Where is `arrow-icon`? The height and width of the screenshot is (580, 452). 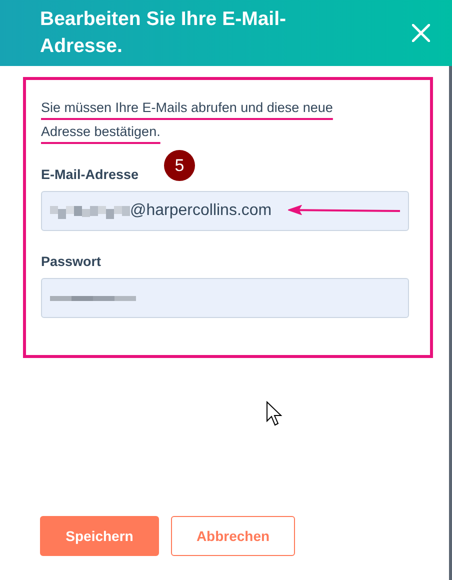 arrow-icon is located at coordinates (345, 210).